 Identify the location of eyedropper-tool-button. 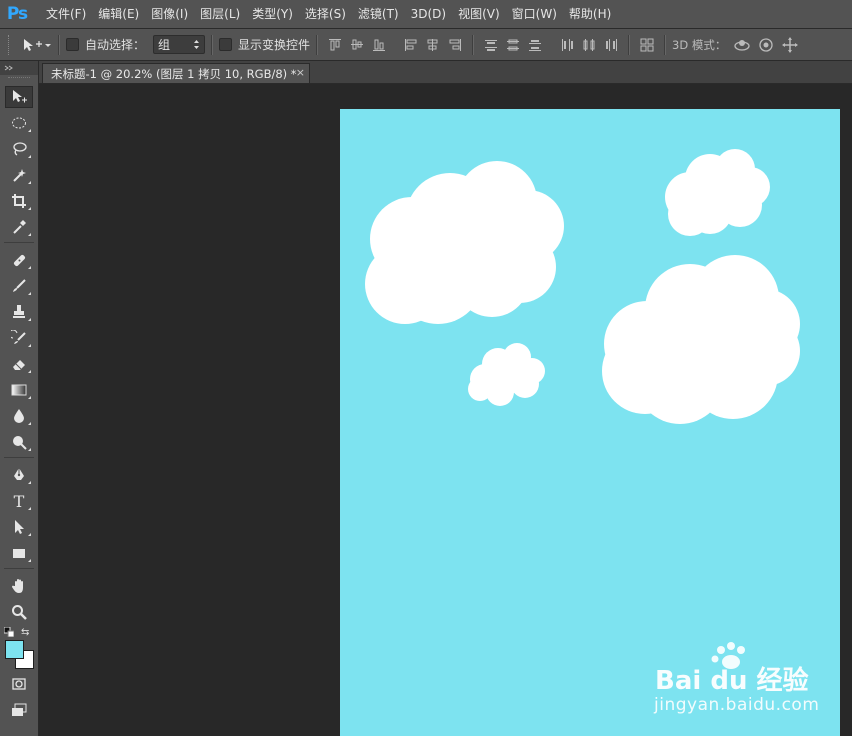
(19, 227).